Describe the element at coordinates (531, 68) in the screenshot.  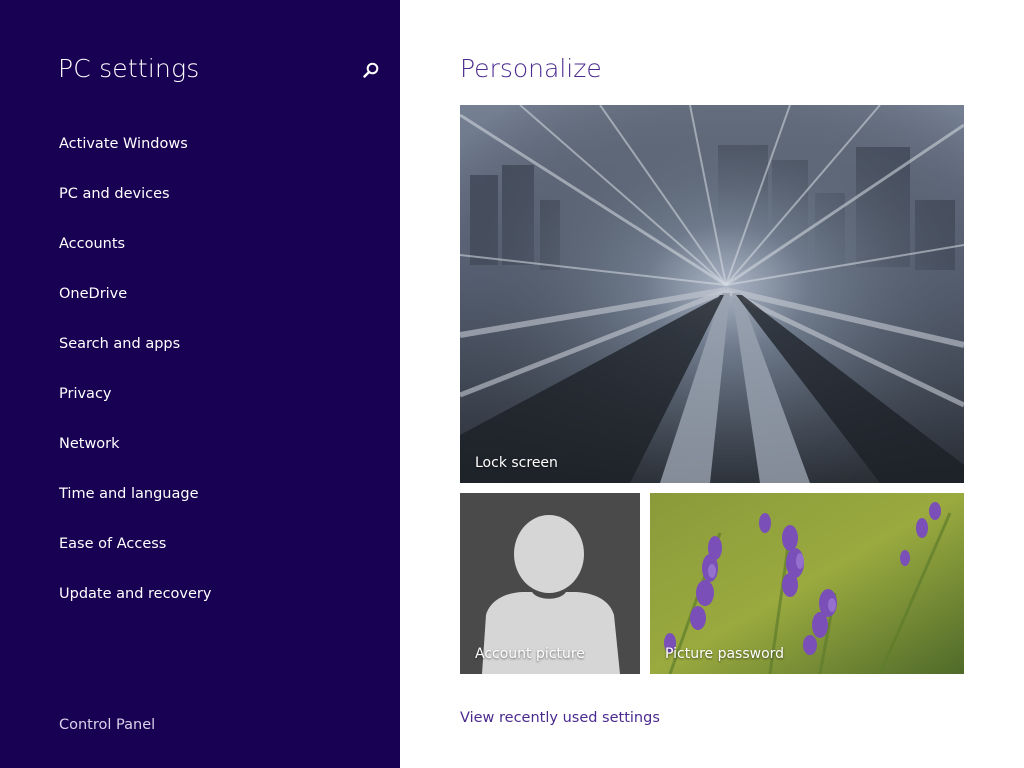
I see `page-title: Personalize` at that location.